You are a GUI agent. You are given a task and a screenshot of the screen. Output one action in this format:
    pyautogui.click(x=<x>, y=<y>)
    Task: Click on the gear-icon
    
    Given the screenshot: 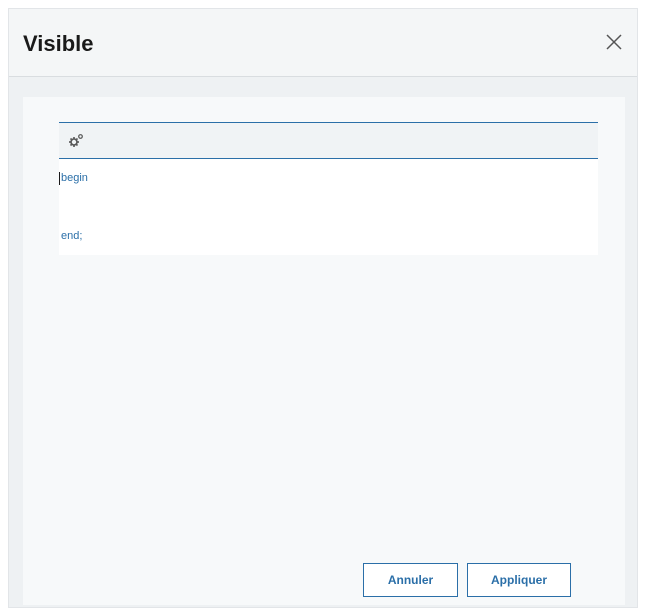 What is the action you would take?
    pyautogui.click(x=76, y=140)
    